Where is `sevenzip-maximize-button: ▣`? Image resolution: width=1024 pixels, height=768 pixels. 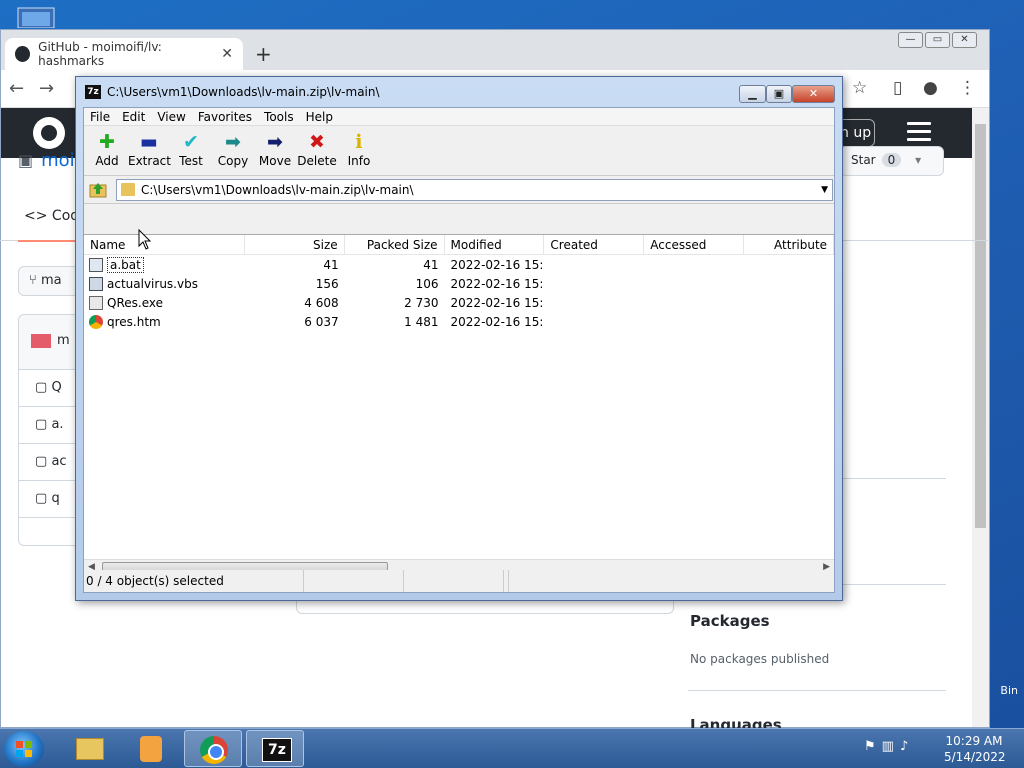
sevenzip-maximize-button: ▣ is located at coordinates (779, 94).